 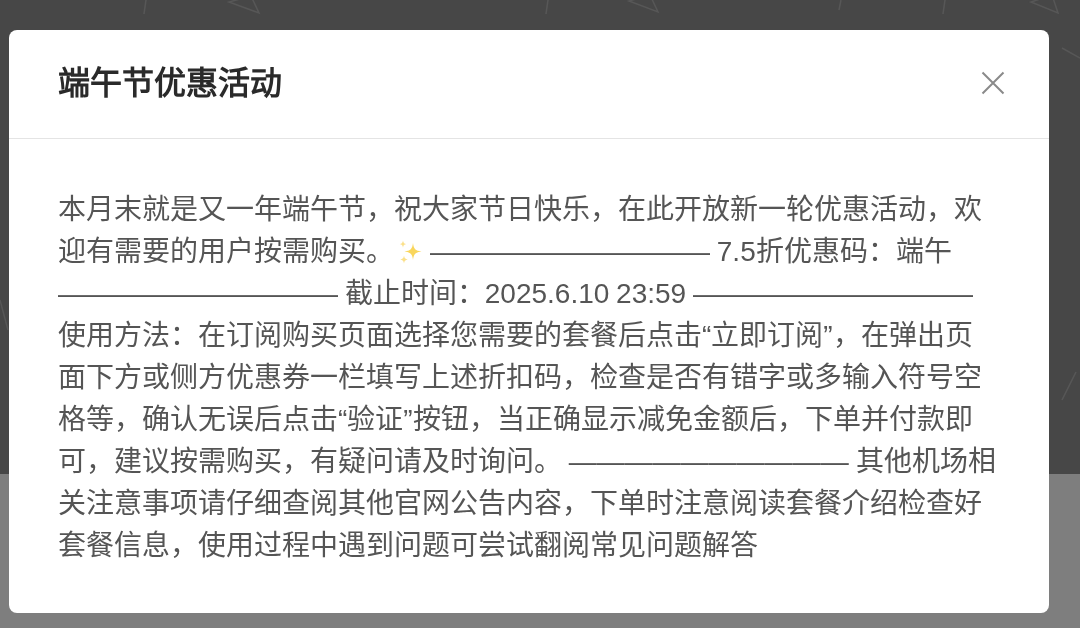 I want to click on sparkle-icon, so click(x=410, y=252).